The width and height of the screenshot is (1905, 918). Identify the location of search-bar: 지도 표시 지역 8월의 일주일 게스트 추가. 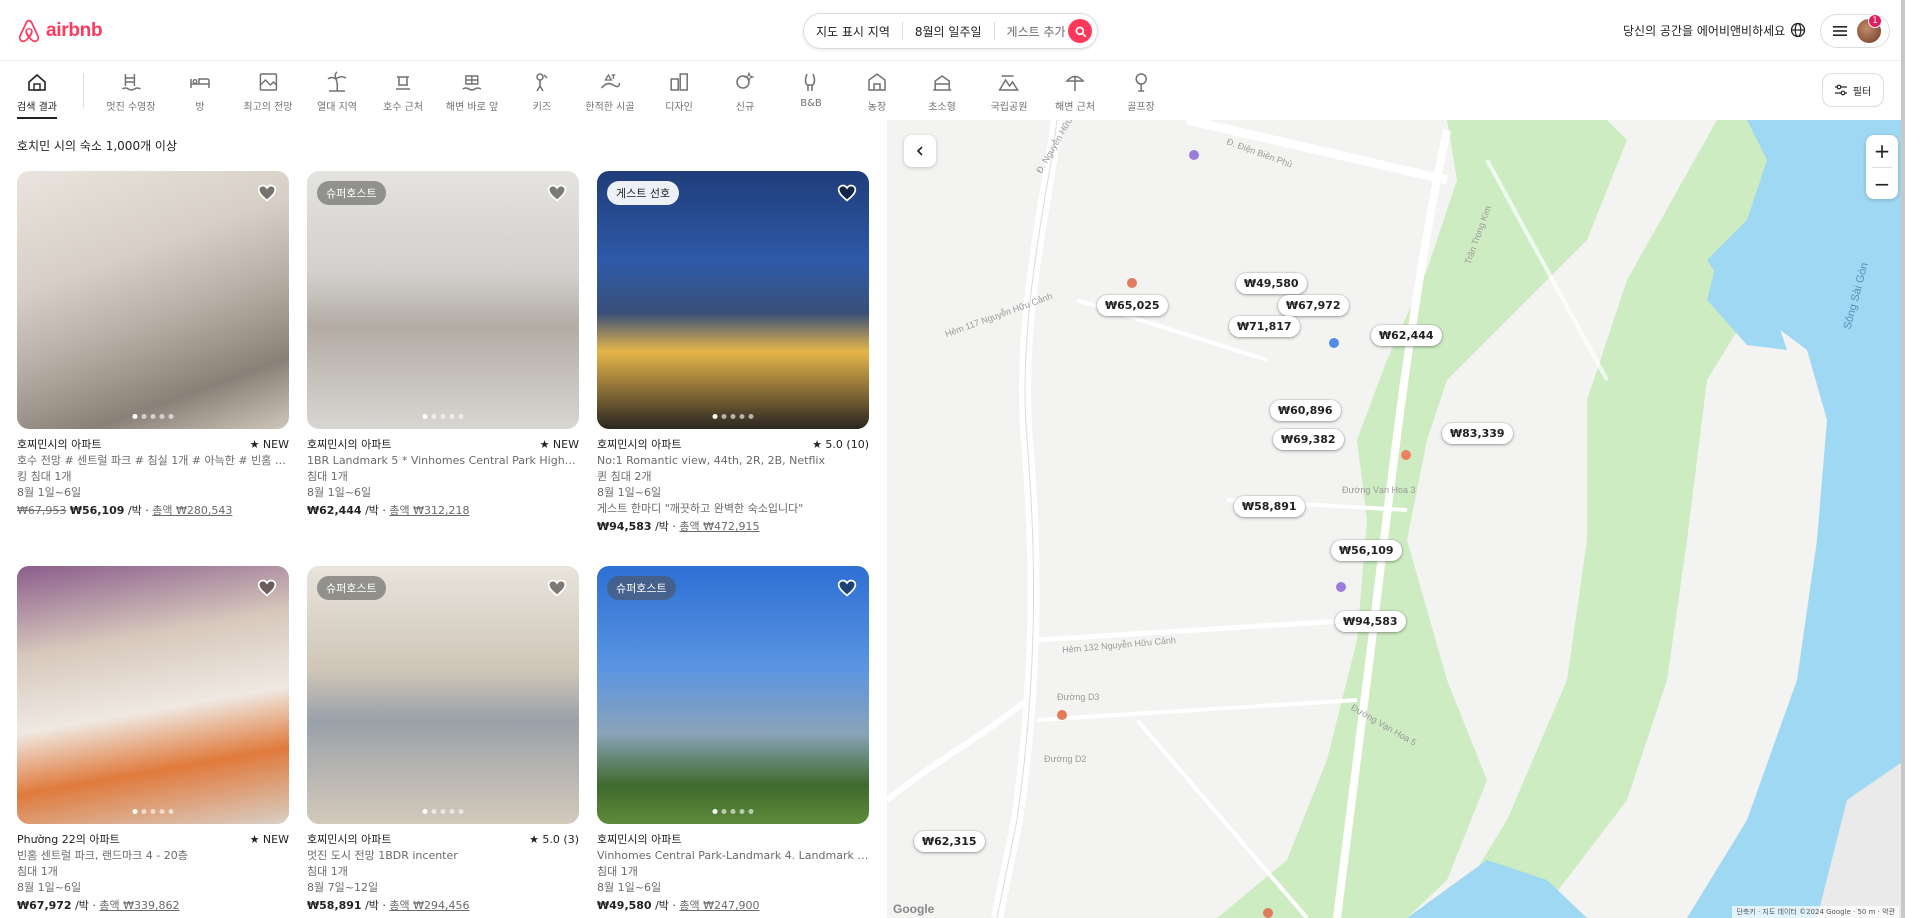
(950, 31).